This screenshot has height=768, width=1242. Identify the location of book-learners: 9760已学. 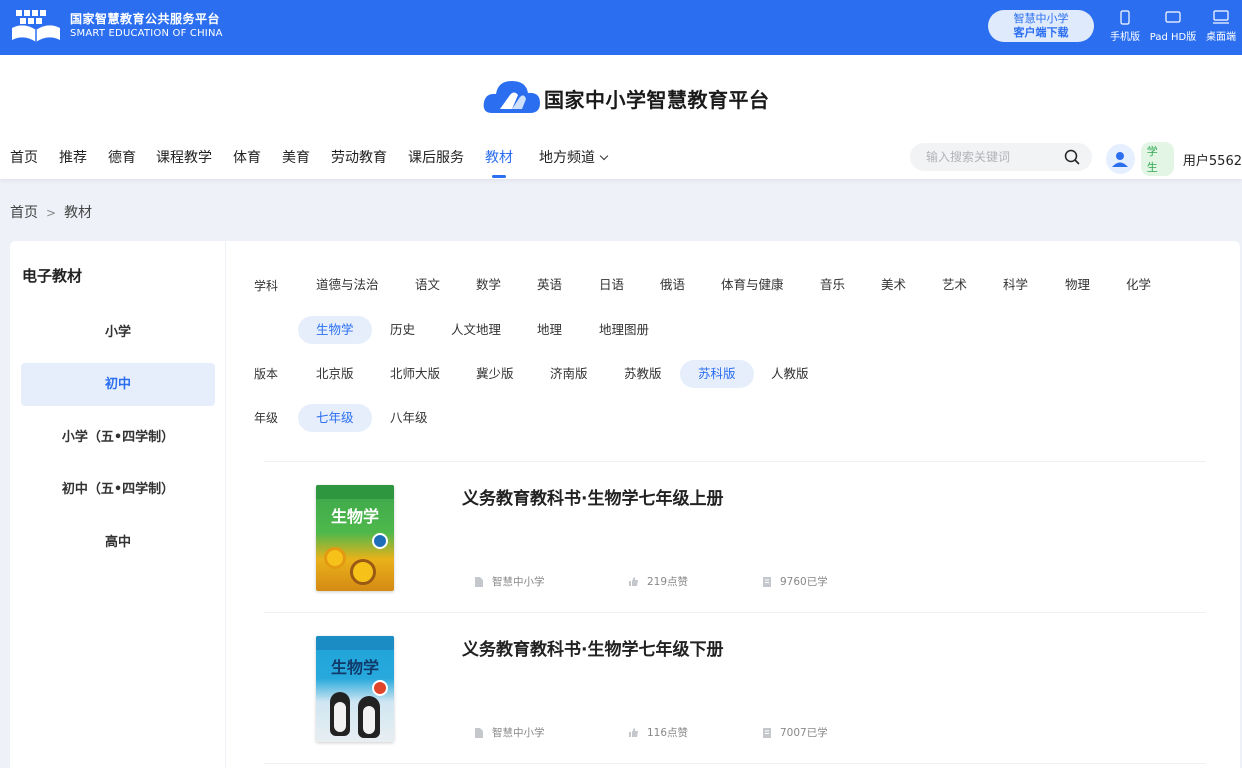
(795, 581).